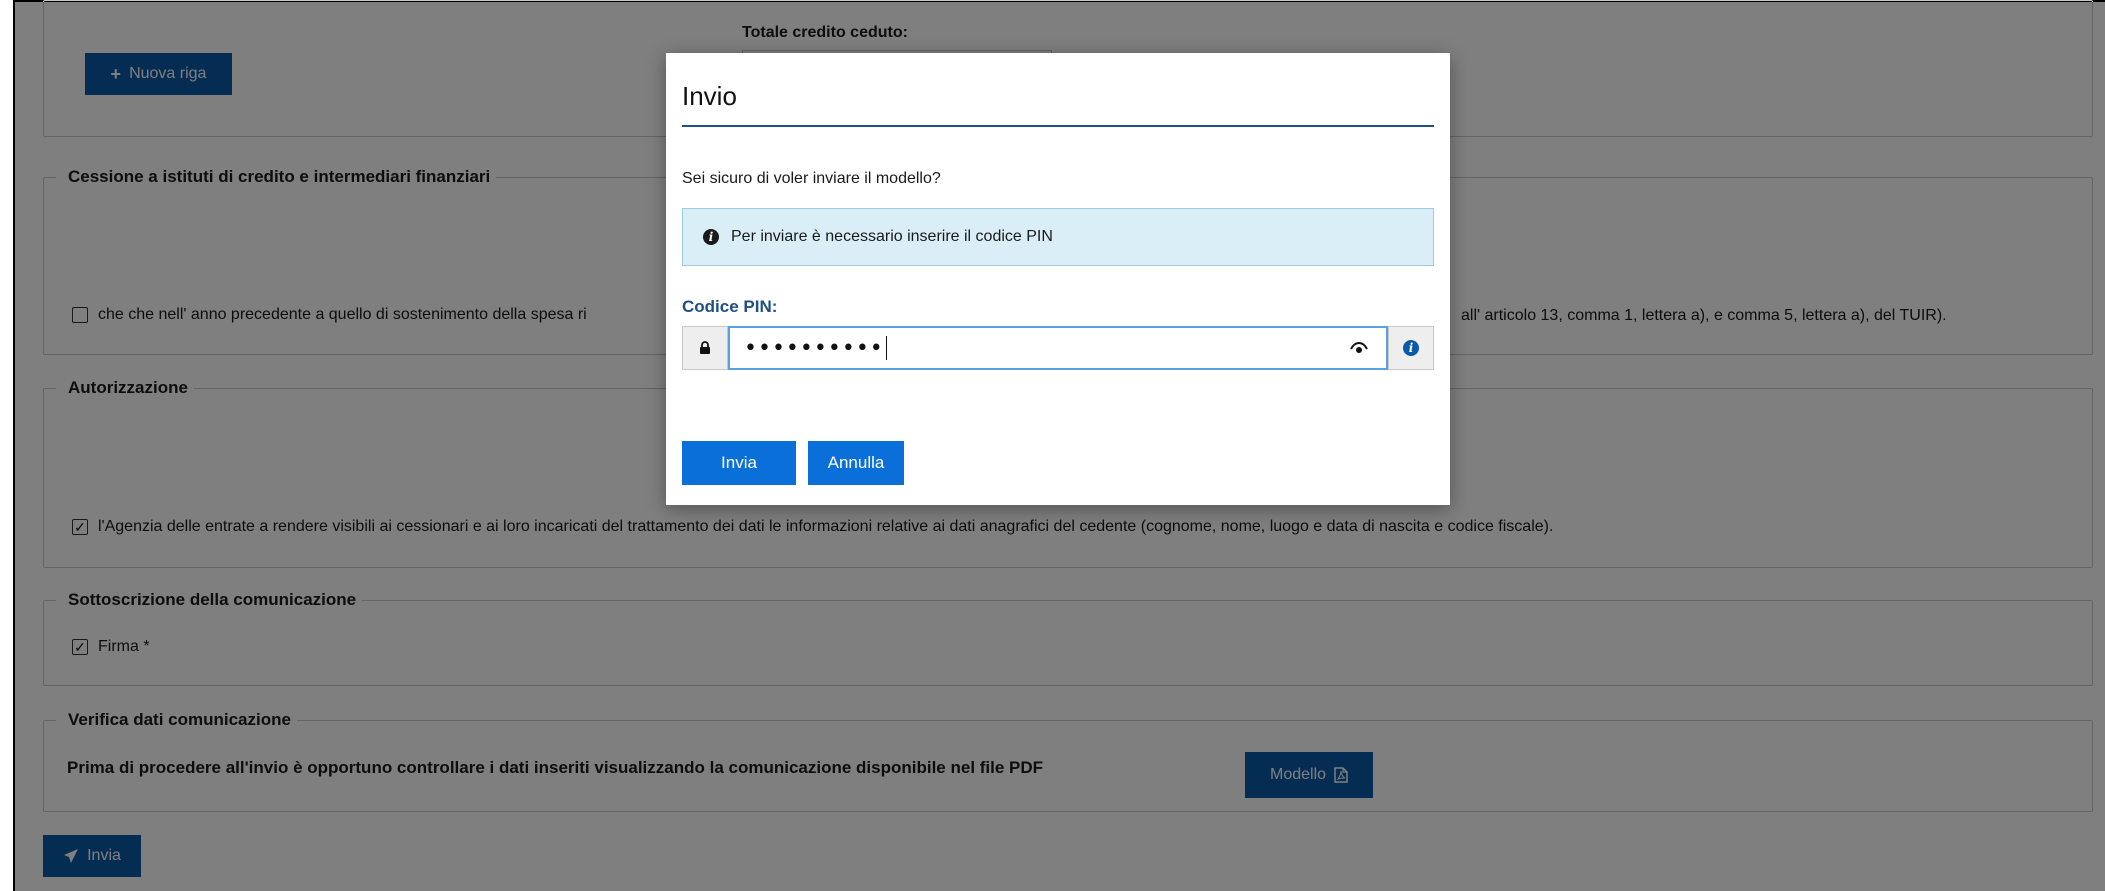 The image size is (2105, 891). I want to click on pin-help-addon: i, so click(1411, 348).